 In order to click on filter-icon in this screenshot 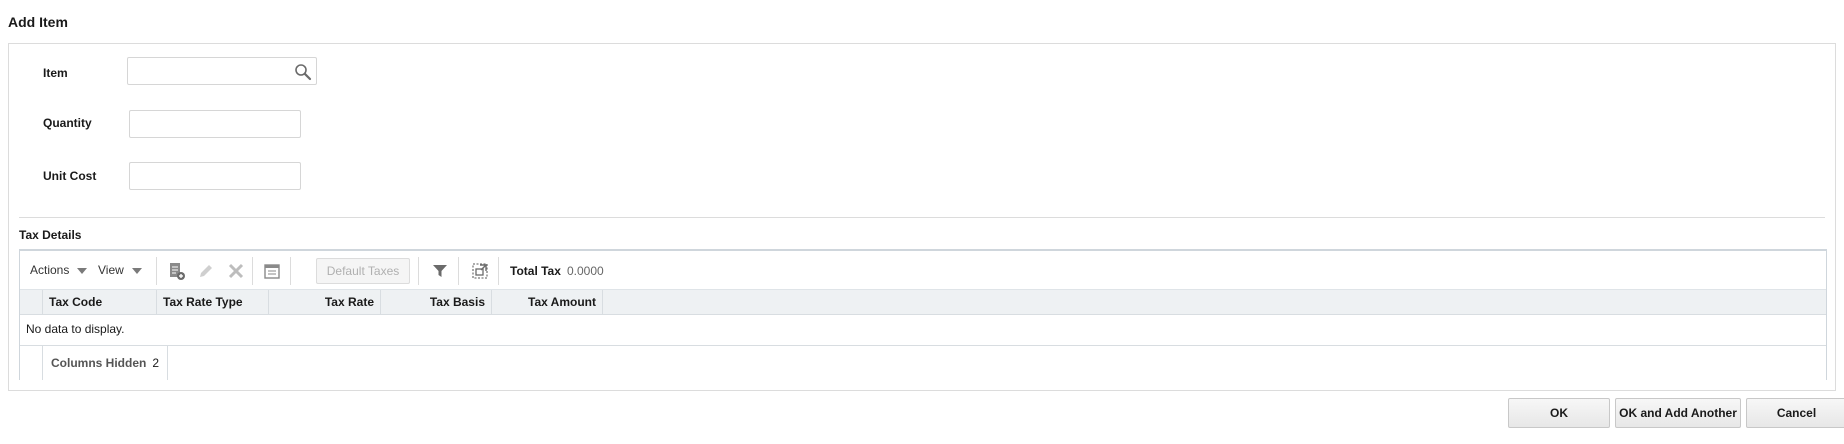, I will do `click(440, 271)`.